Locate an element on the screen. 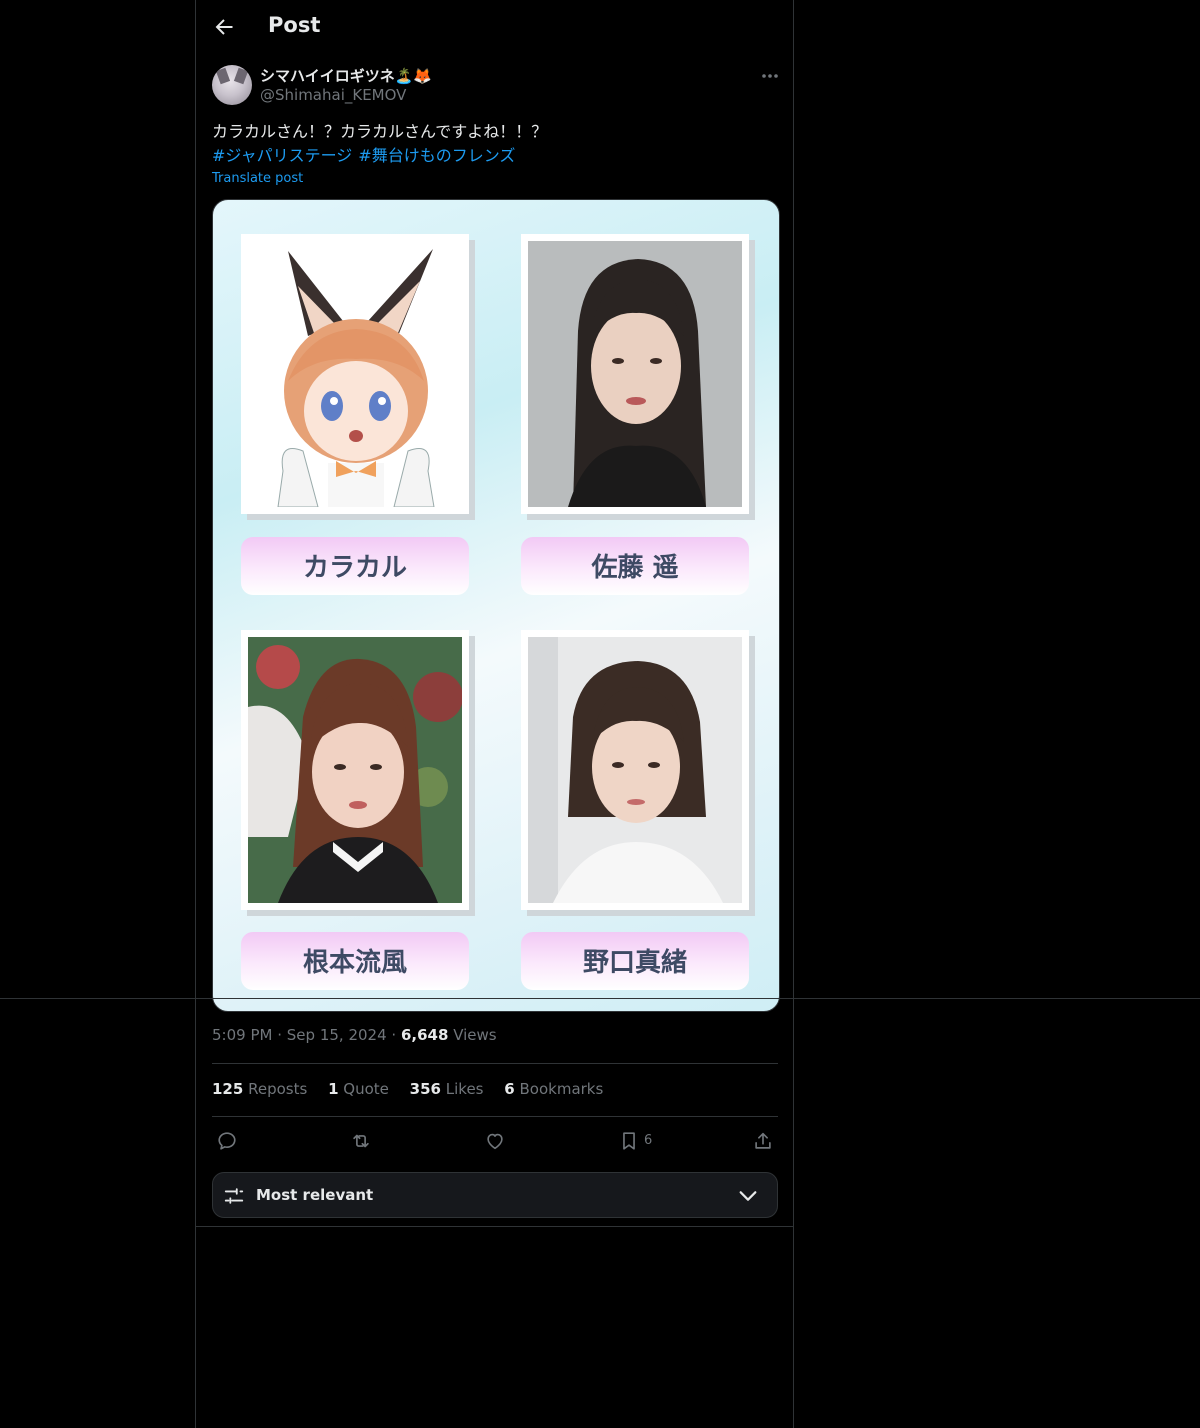  sliders-icon is located at coordinates (234, 1196).